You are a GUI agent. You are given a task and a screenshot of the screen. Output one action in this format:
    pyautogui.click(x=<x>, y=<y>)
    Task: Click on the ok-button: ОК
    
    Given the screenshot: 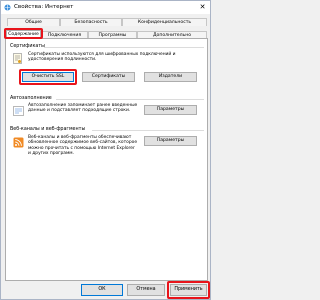 What is the action you would take?
    pyautogui.click(x=102, y=290)
    